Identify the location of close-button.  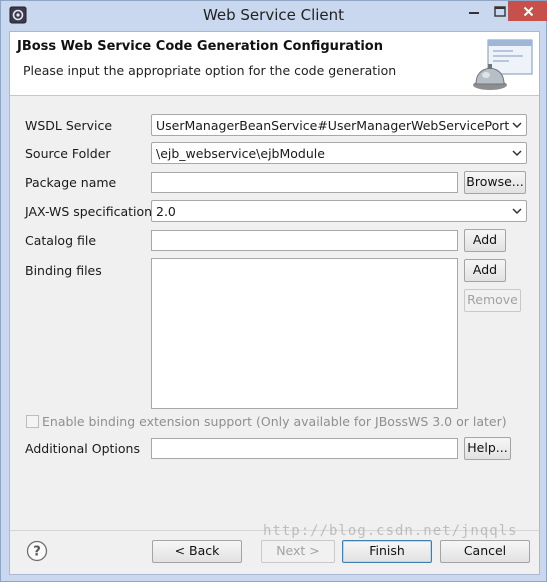
(527, 11).